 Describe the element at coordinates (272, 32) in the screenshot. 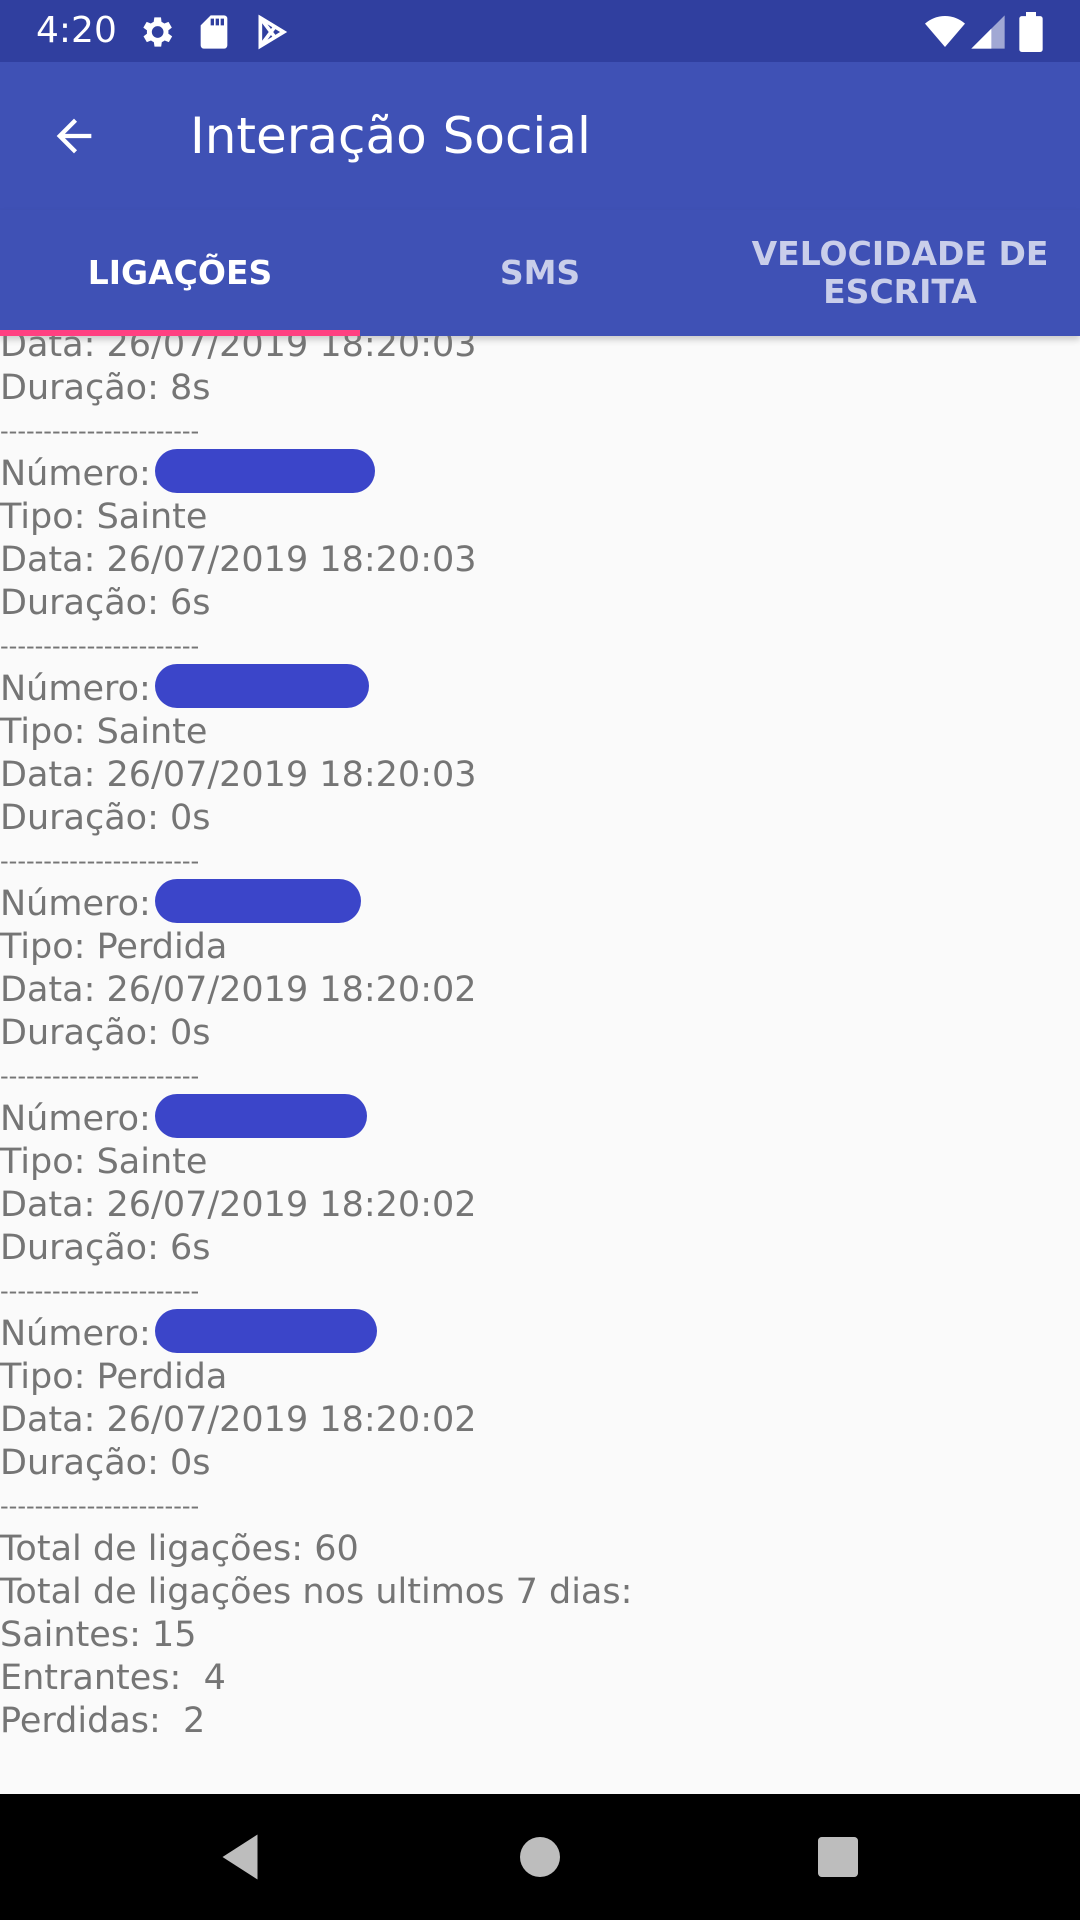

I see `play-store-icon` at that location.